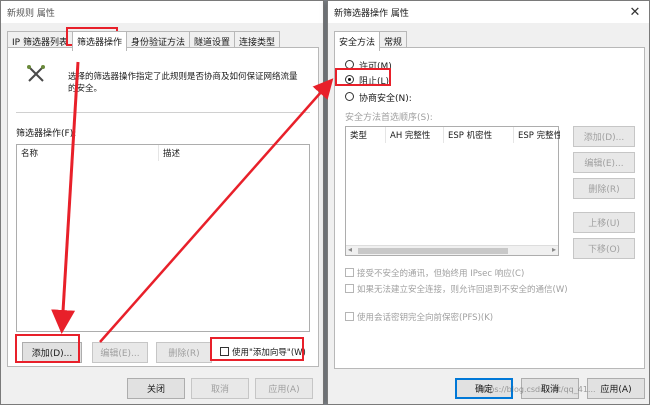 The width and height of the screenshot is (650, 405). What do you see at coordinates (156, 388) in the screenshot?
I see `close-button: 关闭` at bounding box center [156, 388].